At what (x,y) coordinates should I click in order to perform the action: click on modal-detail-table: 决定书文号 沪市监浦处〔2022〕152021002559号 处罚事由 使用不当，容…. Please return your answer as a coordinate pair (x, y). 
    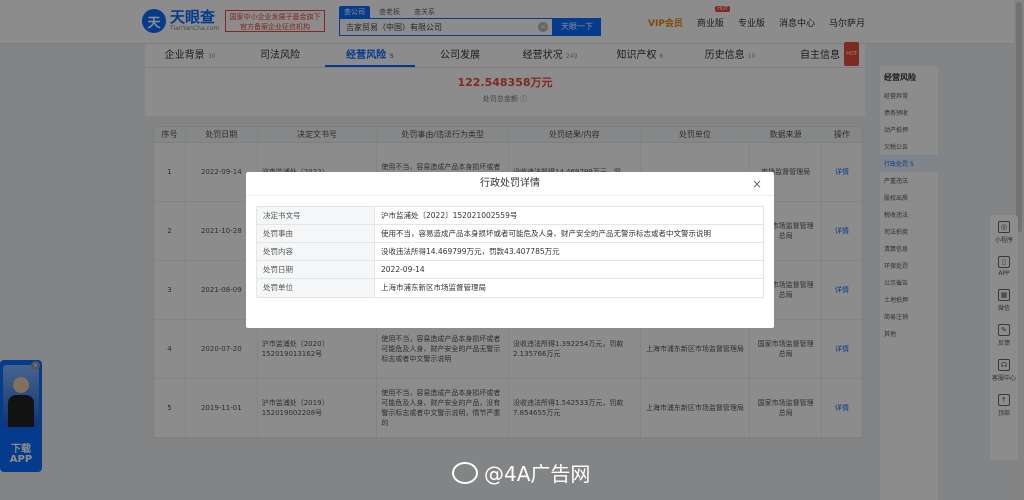
    Looking at the image, I should click on (510, 252).